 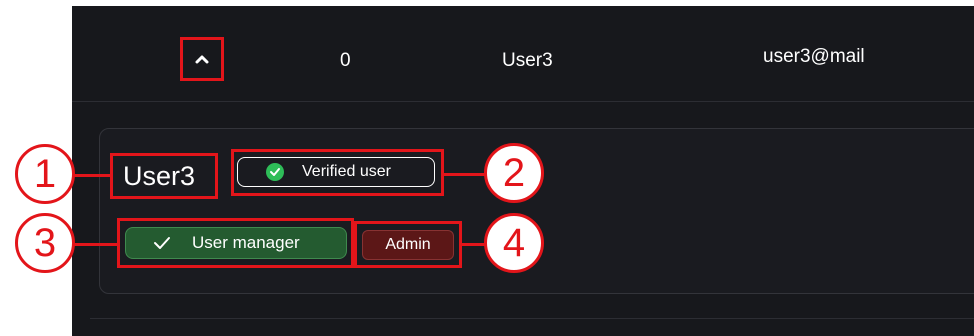 What do you see at coordinates (164, 176) in the screenshot?
I see `user-details-title: User3` at bounding box center [164, 176].